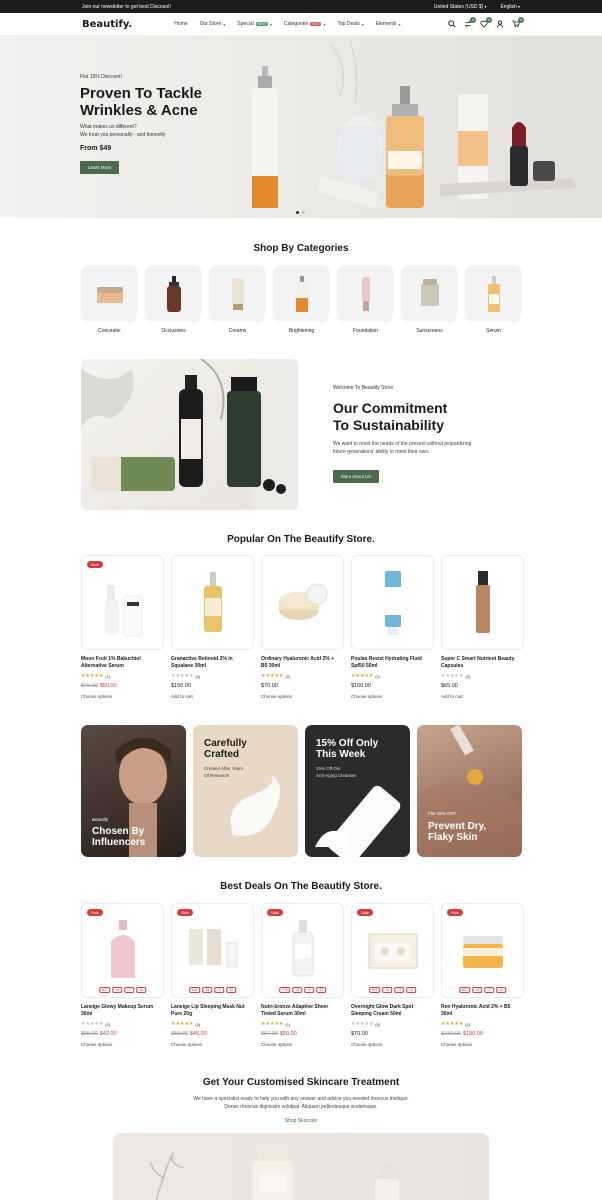 The image size is (602, 1200). I want to click on category-serum: Serum, so click(493, 299).